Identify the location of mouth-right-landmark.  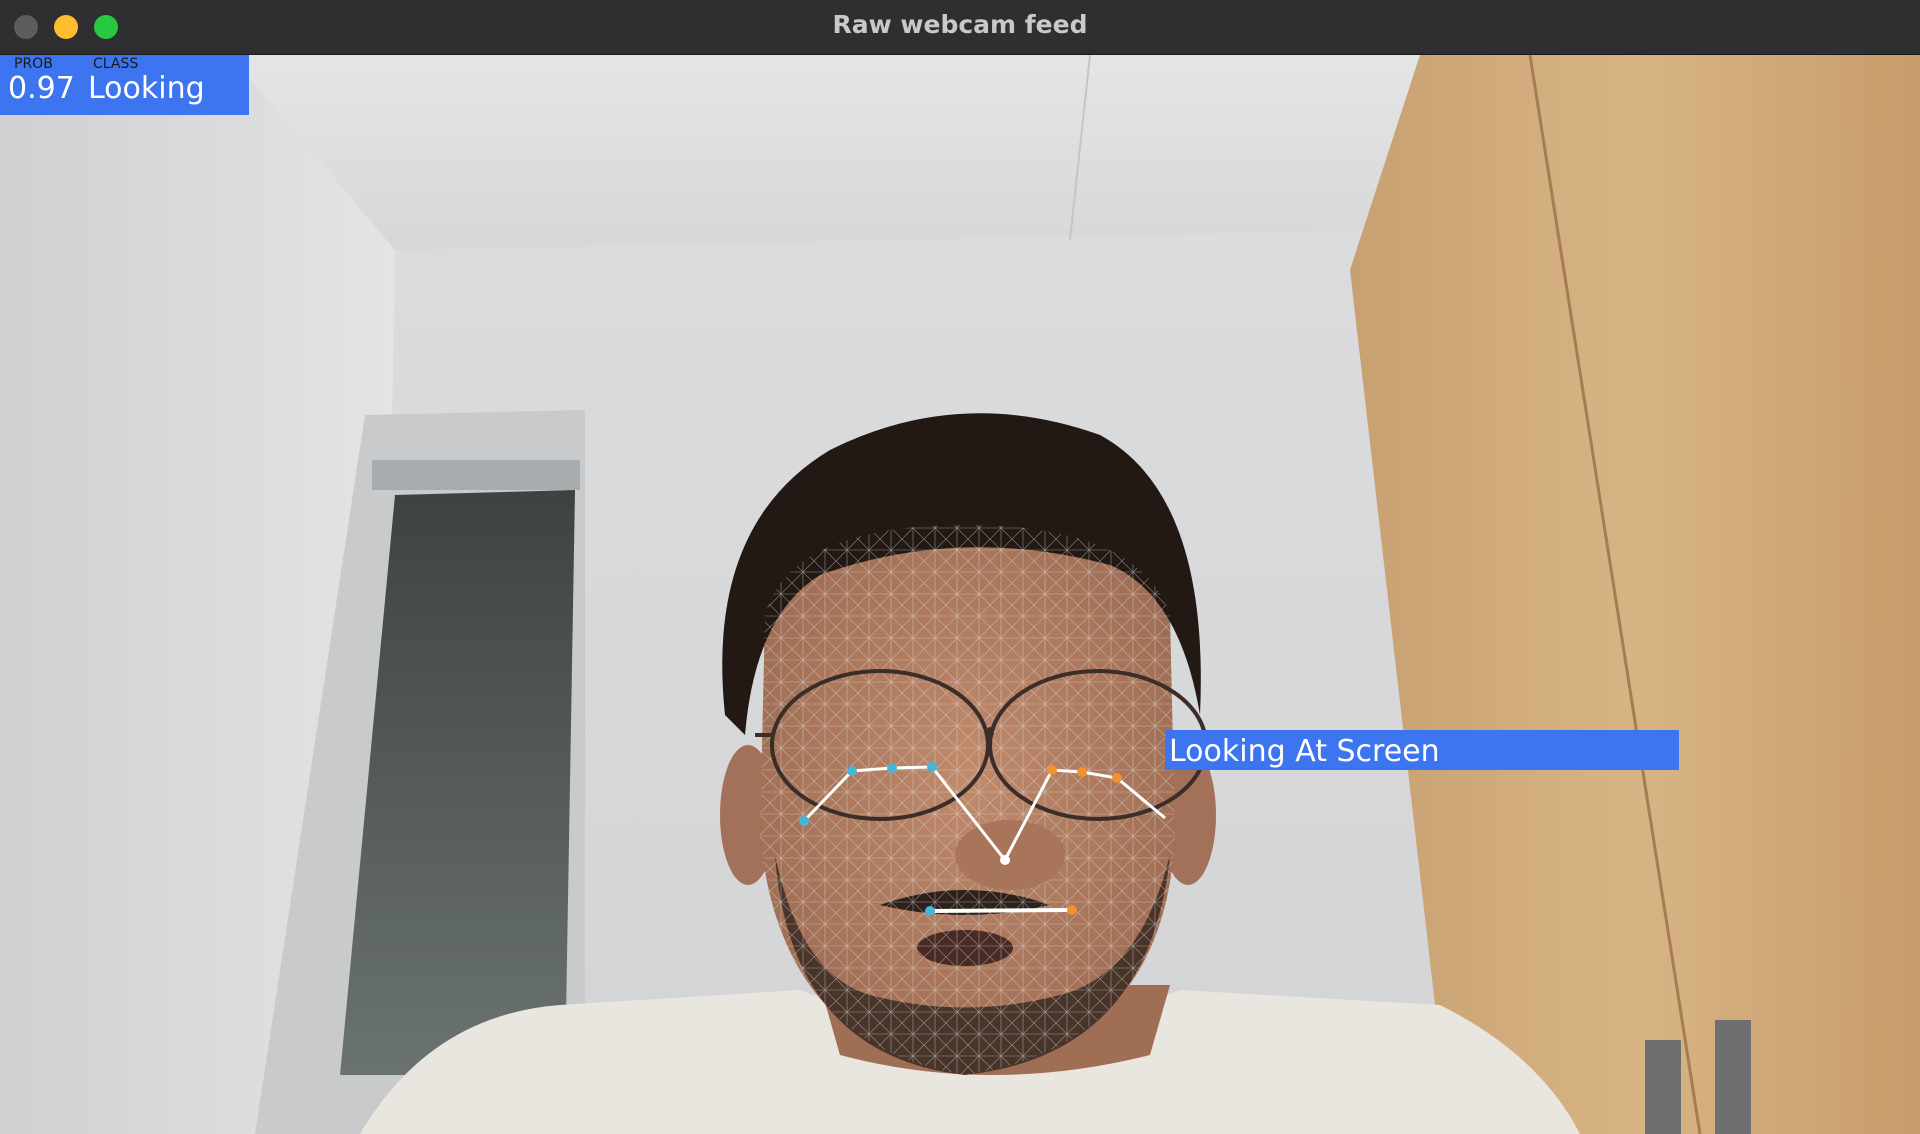
(1072, 910).